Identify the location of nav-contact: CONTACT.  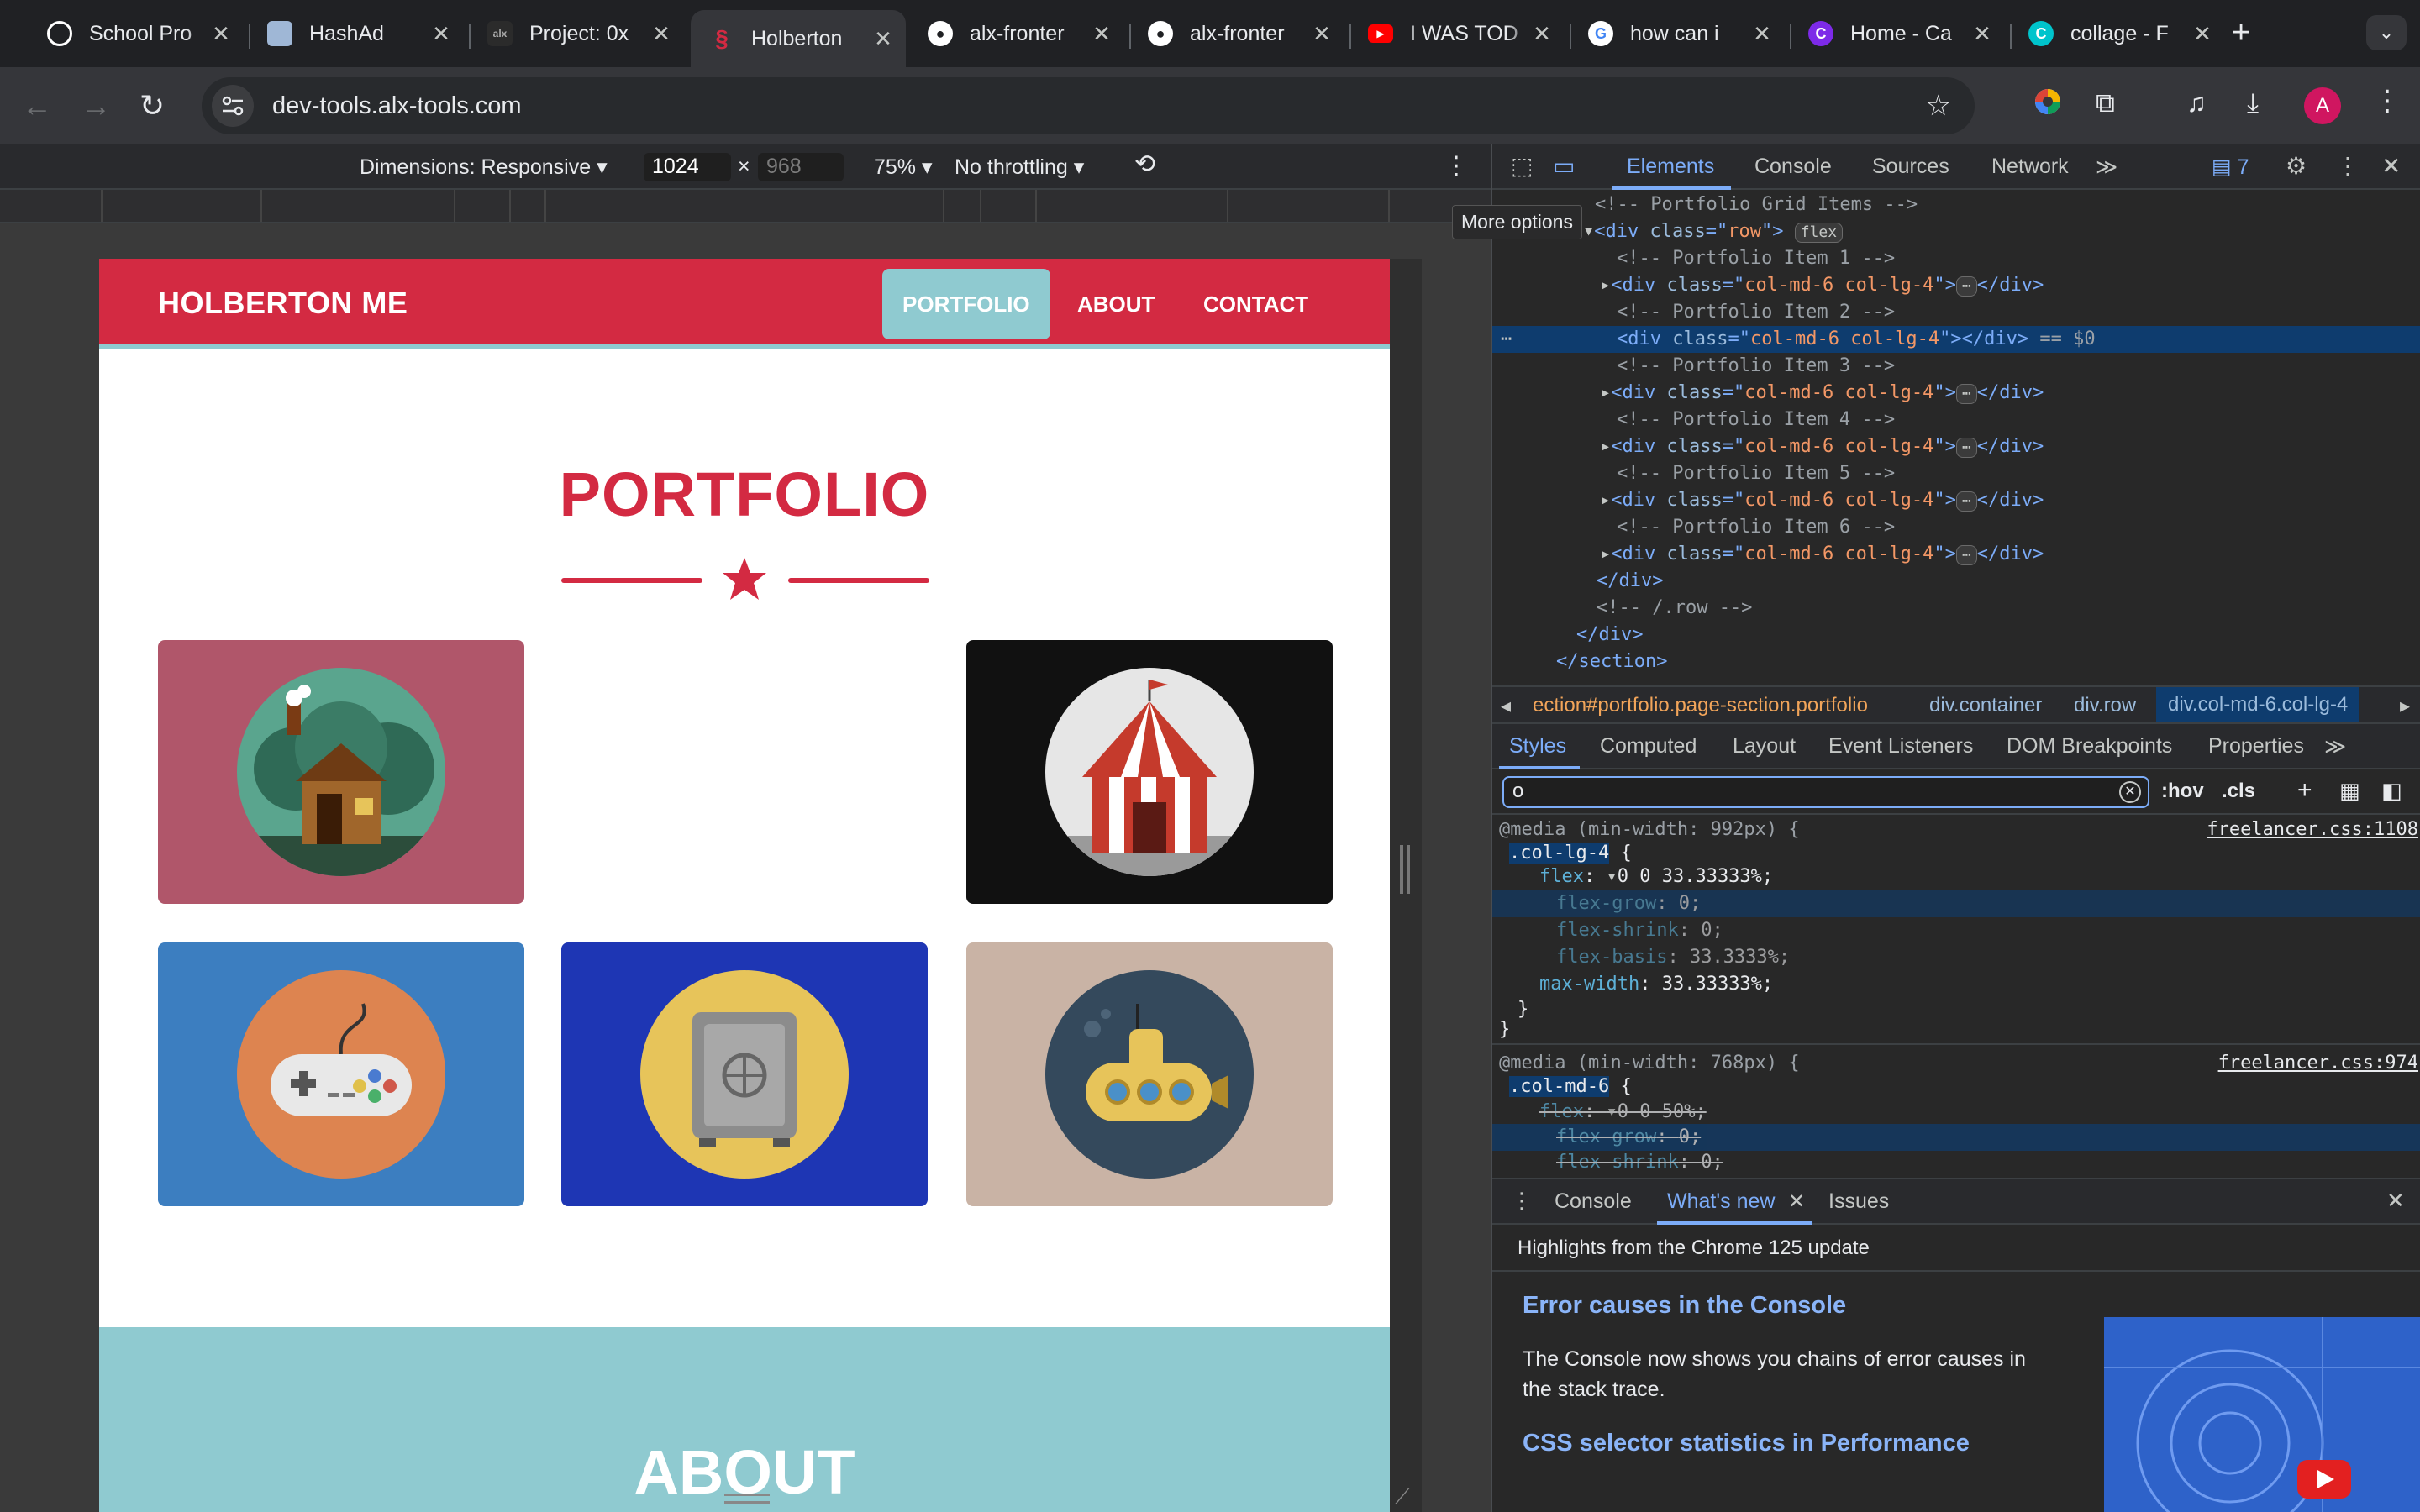
(1255, 304).